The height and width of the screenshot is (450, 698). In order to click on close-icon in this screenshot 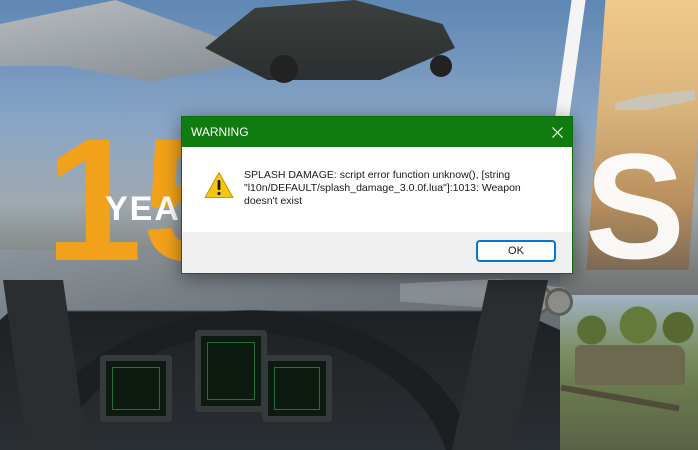, I will do `click(557, 132)`.